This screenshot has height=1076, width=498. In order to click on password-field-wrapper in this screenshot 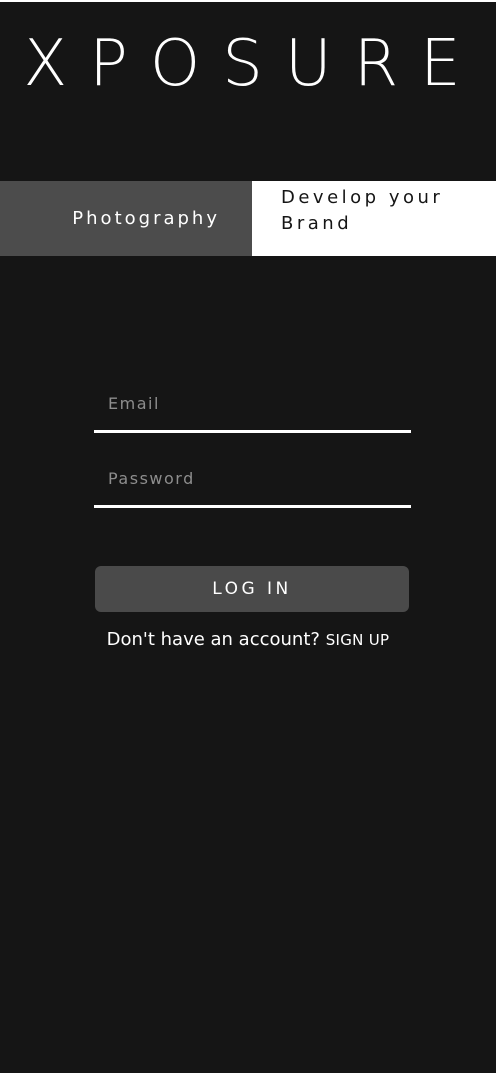, I will do `click(252, 486)`.